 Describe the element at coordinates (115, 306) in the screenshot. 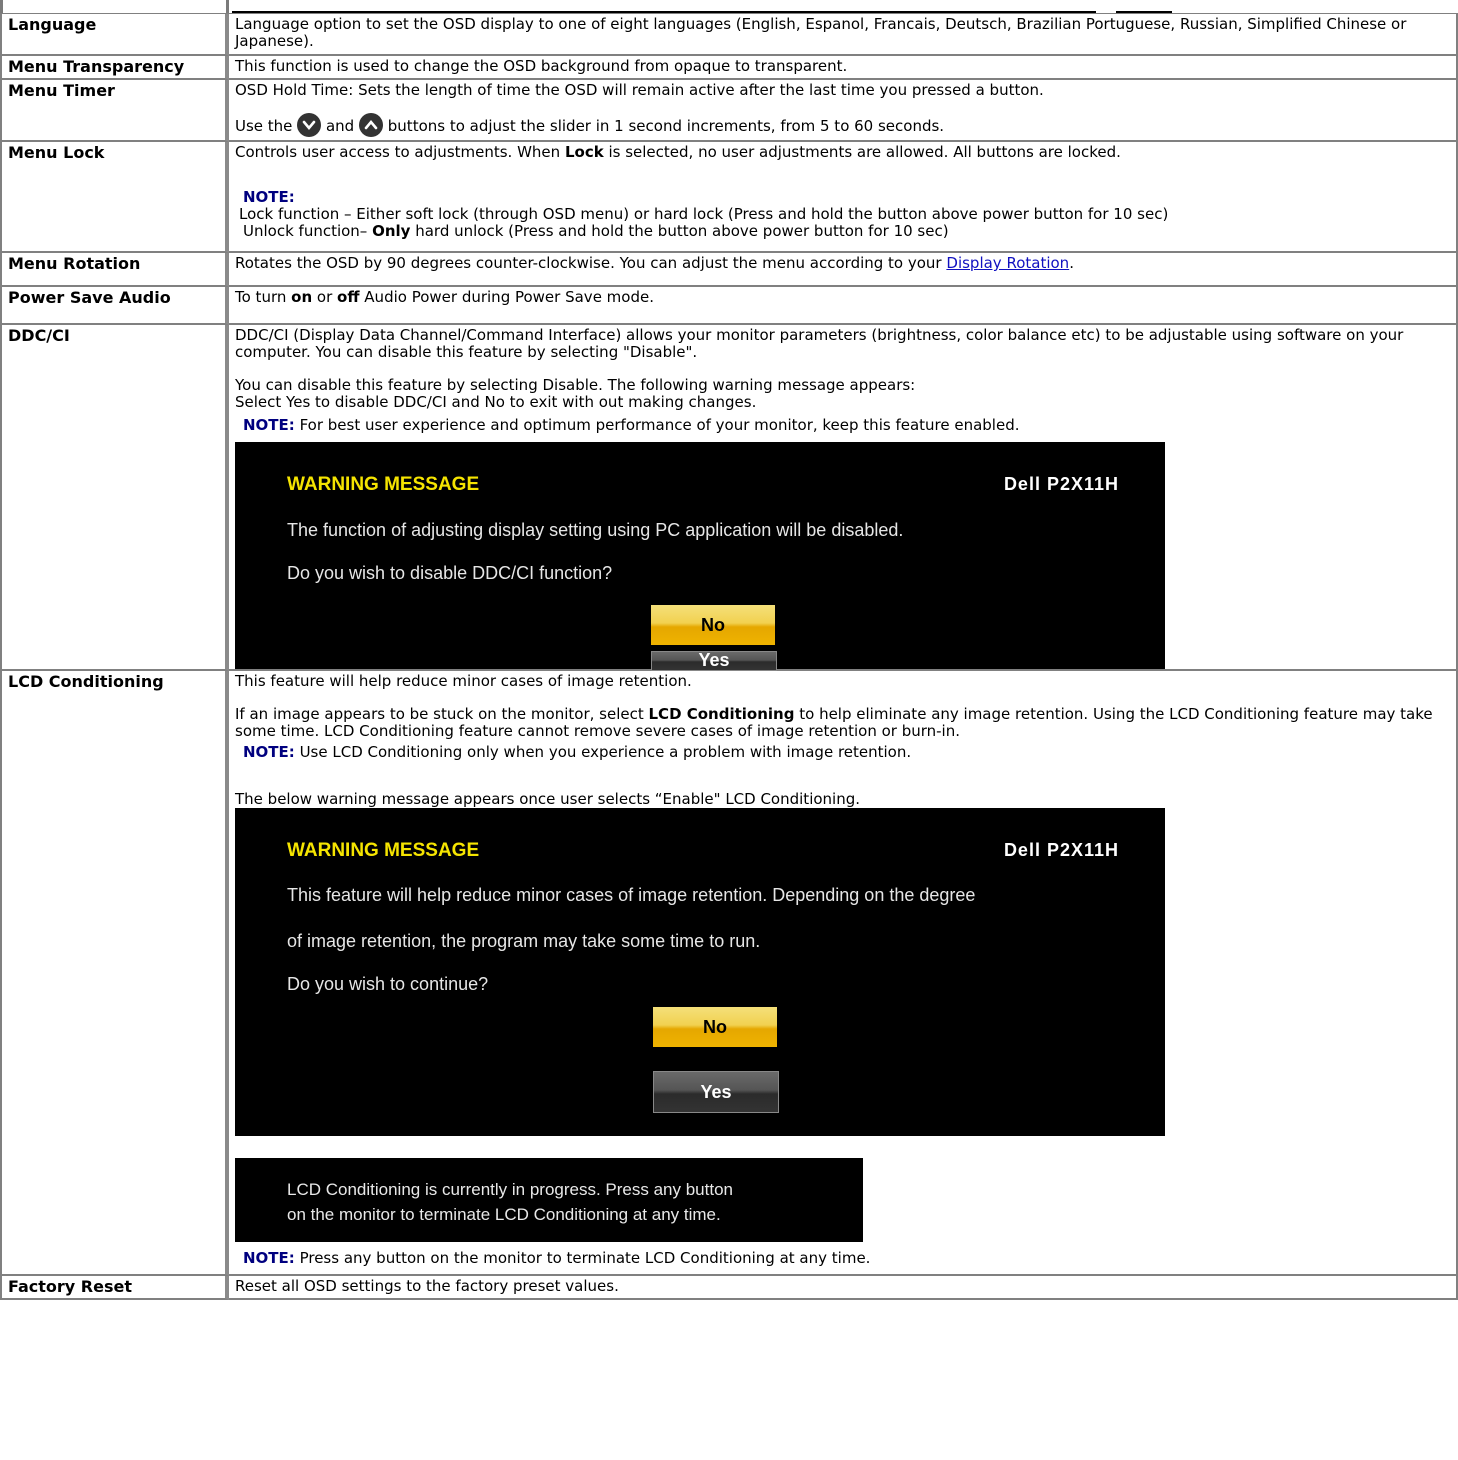

I see `row-label: Power Save Audio` at that location.